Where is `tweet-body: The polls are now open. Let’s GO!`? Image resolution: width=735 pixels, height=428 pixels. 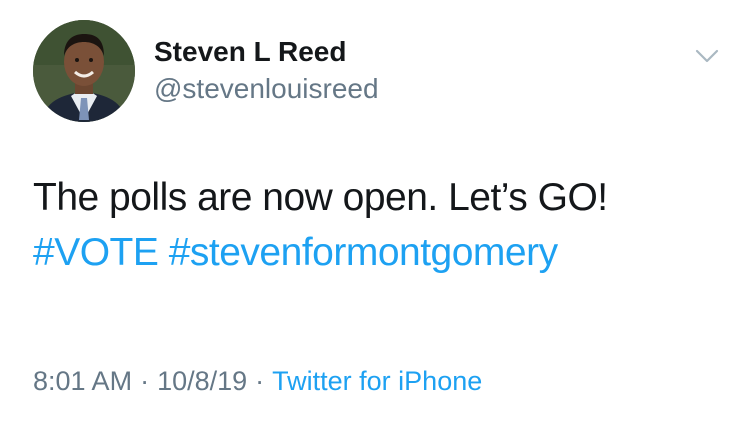 tweet-body: The polls are now open. Let’s GO! is located at coordinates (320, 197).